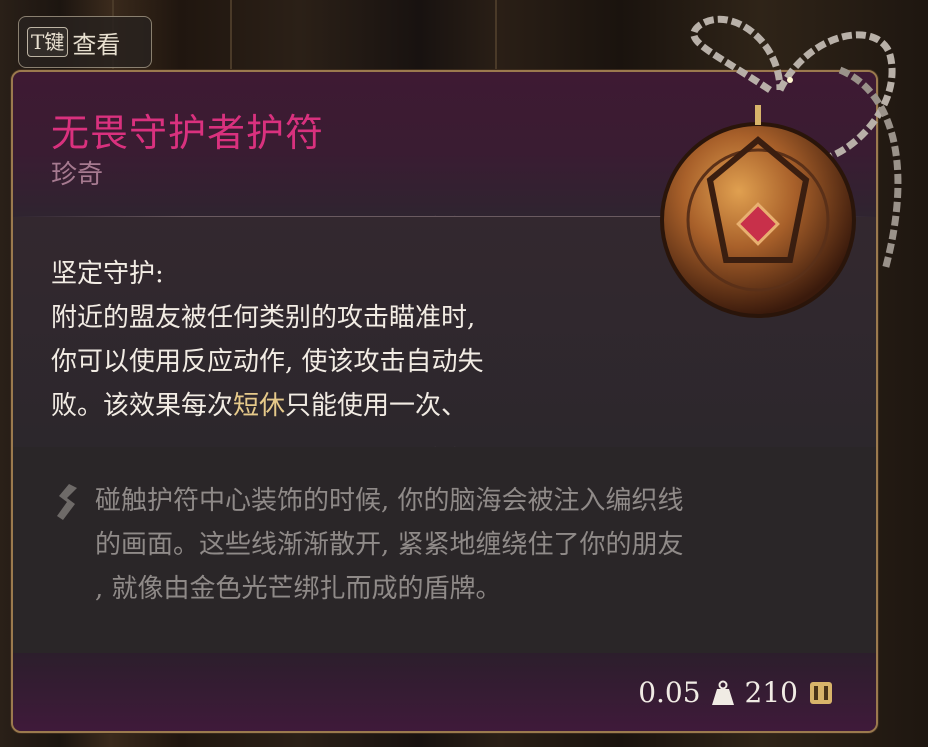 This screenshot has height=747, width=928. What do you see at coordinates (298, 589) in the screenshot?
I see `flavor-line: , 就像由金色光芒绑扎而成的盾牌。` at bounding box center [298, 589].